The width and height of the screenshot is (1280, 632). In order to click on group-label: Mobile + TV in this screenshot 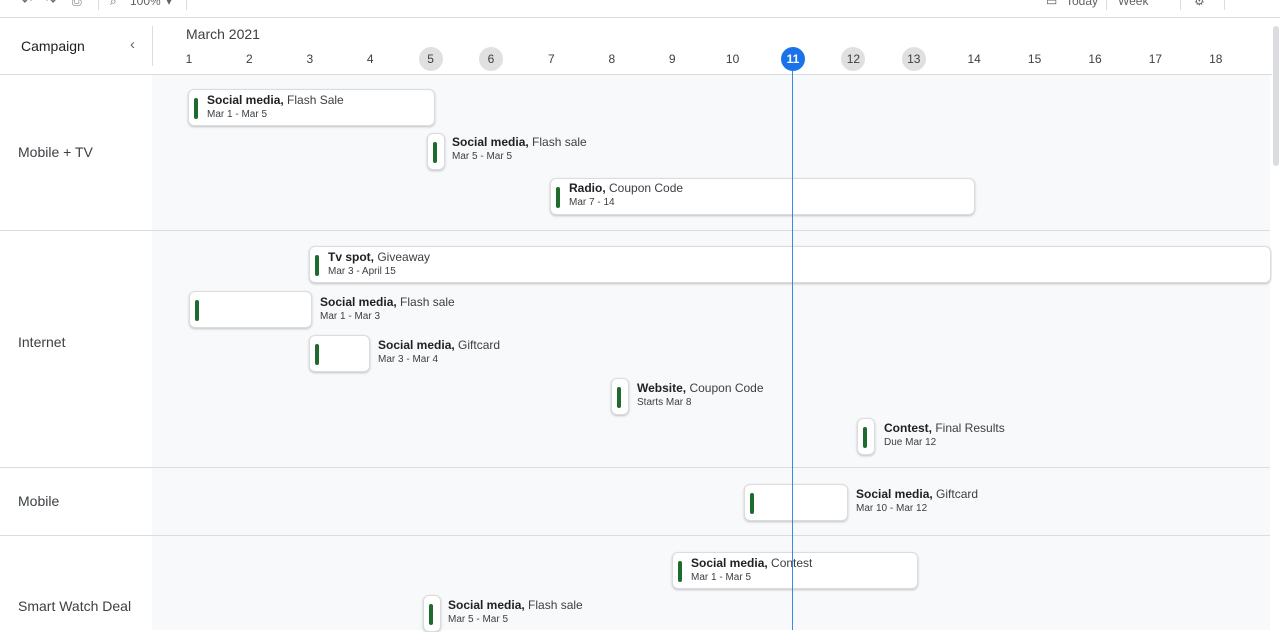, I will do `click(55, 152)`.